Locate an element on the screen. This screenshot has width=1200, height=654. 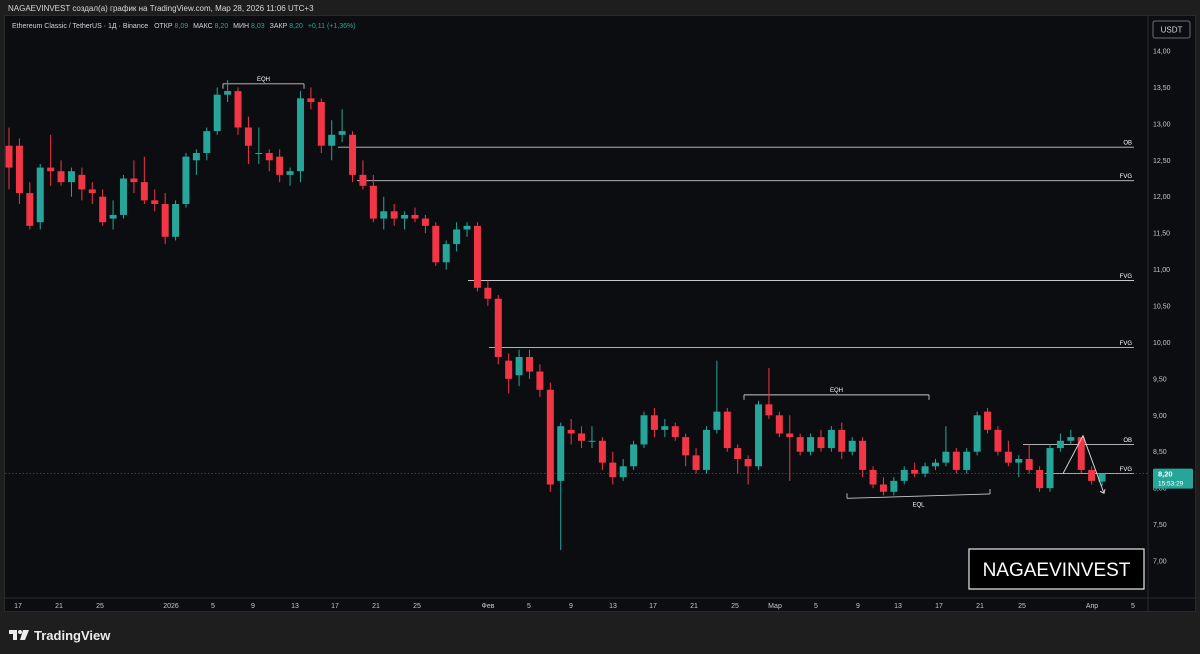
legend-close-label: ЗАКР is located at coordinates (279, 26).